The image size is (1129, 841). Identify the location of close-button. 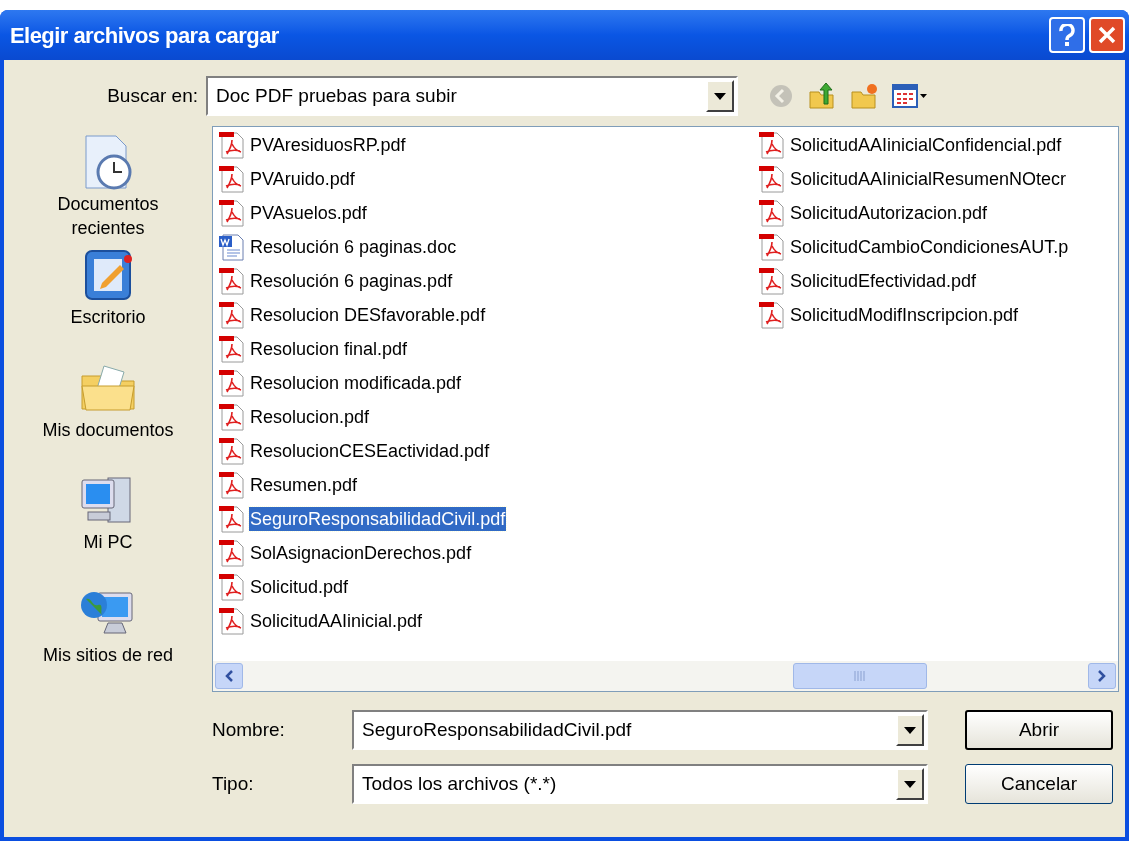
(1107, 35).